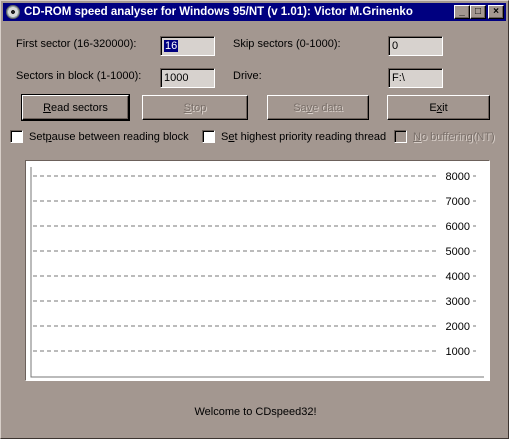  I want to click on priority-label-pre: S, so click(225, 136).